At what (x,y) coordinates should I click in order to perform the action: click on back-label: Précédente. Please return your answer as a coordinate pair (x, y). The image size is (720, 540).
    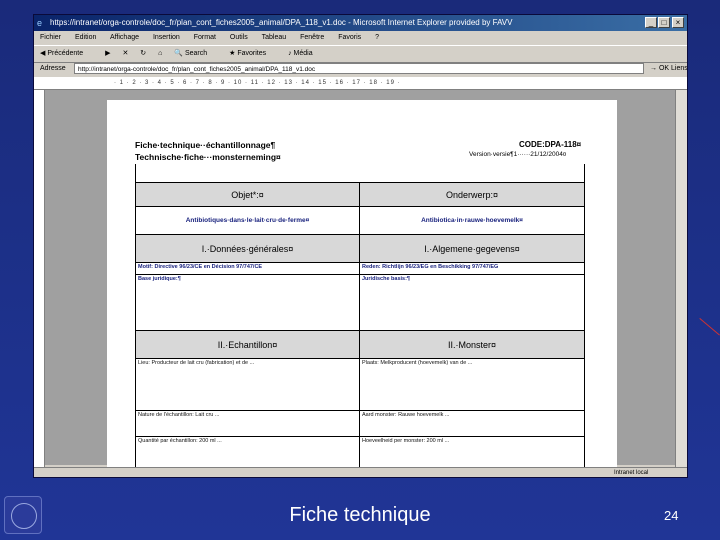
    Looking at the image, I should click on (65, 53).